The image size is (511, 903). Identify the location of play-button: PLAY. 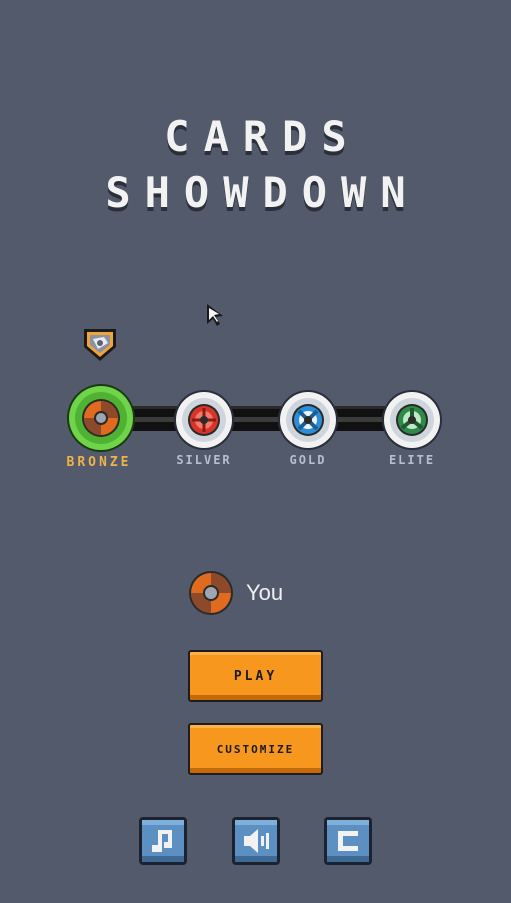
(255, 676).